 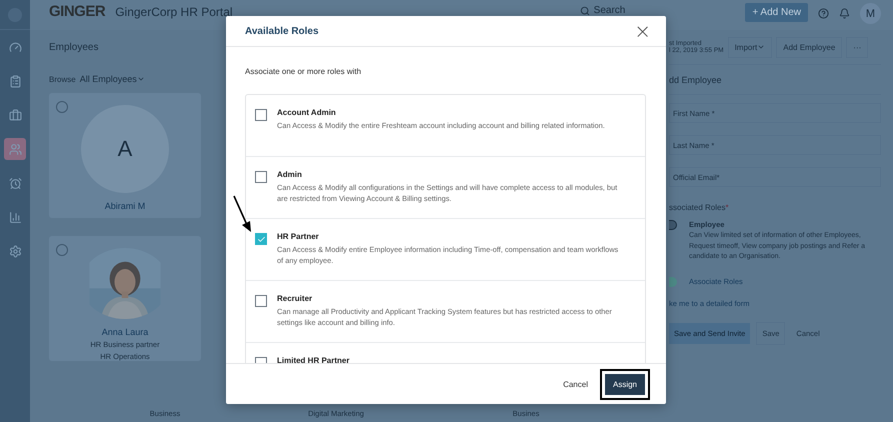 I want to click on form-title: dd Employee, so click(x=775, y=80).